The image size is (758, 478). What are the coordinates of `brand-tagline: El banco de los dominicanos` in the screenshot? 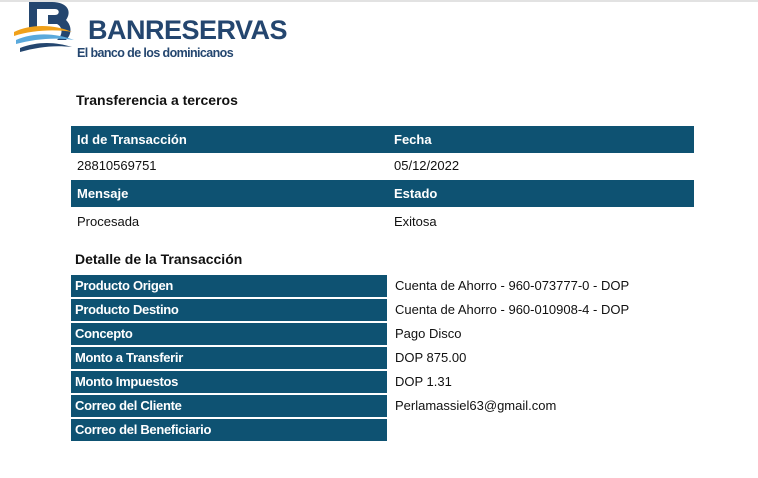 It's located at (155, 53).